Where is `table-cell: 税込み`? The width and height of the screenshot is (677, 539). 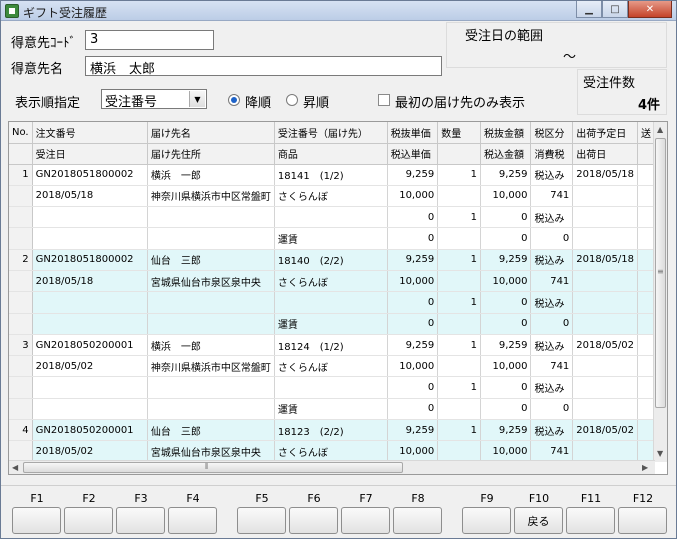
table-cell: 税込み is located at coordinates (552, 387).